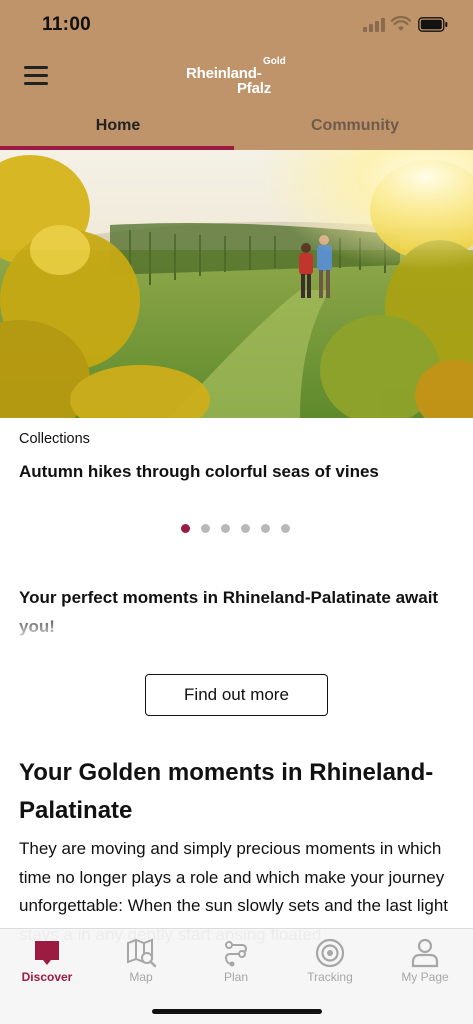  I want to click on nav-discover: Discover, so click(47, 960).